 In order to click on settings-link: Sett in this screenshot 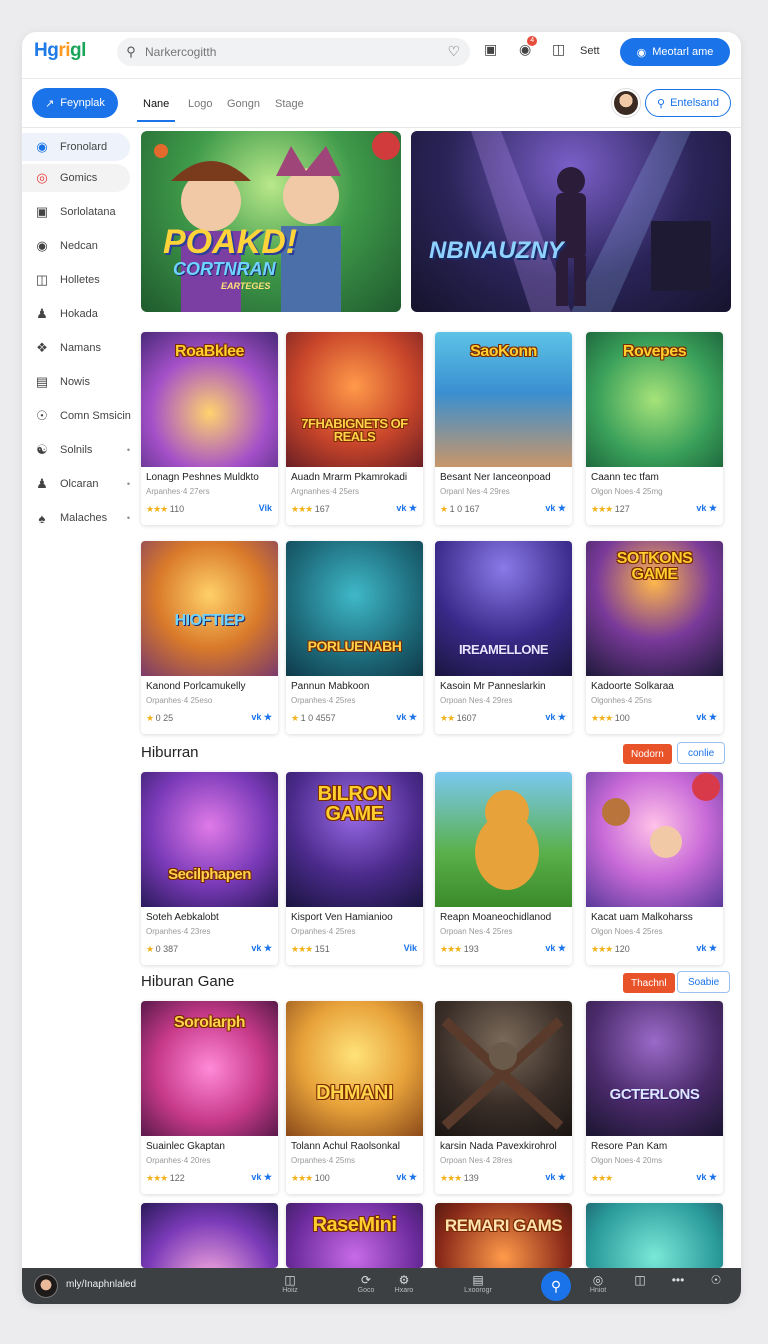, I will do `click(590, 51)`.